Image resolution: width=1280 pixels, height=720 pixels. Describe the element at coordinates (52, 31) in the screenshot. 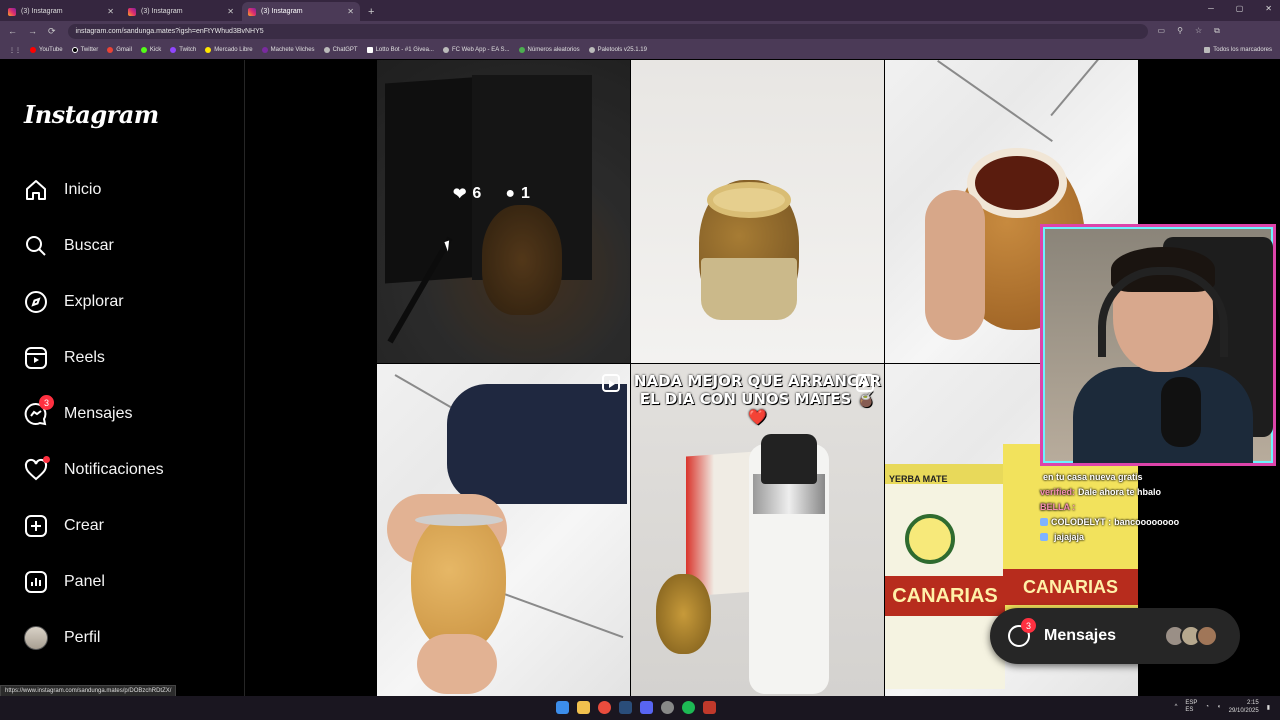

I see `reload-icon: ⟳` at that location.